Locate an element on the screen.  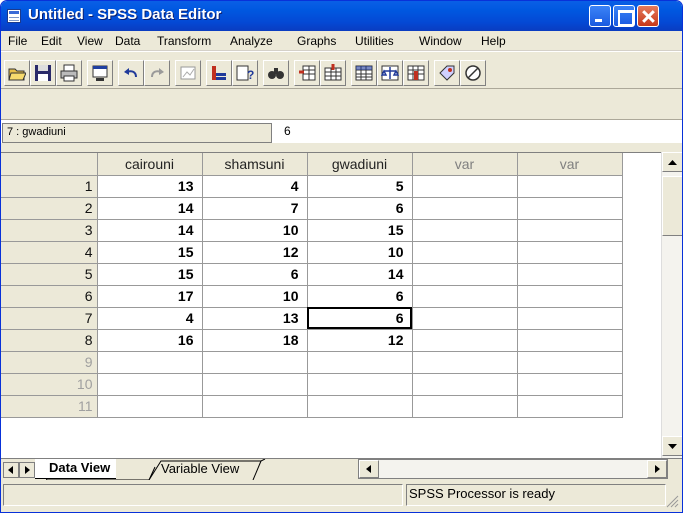
close-button is located at coordinates (648, 16).